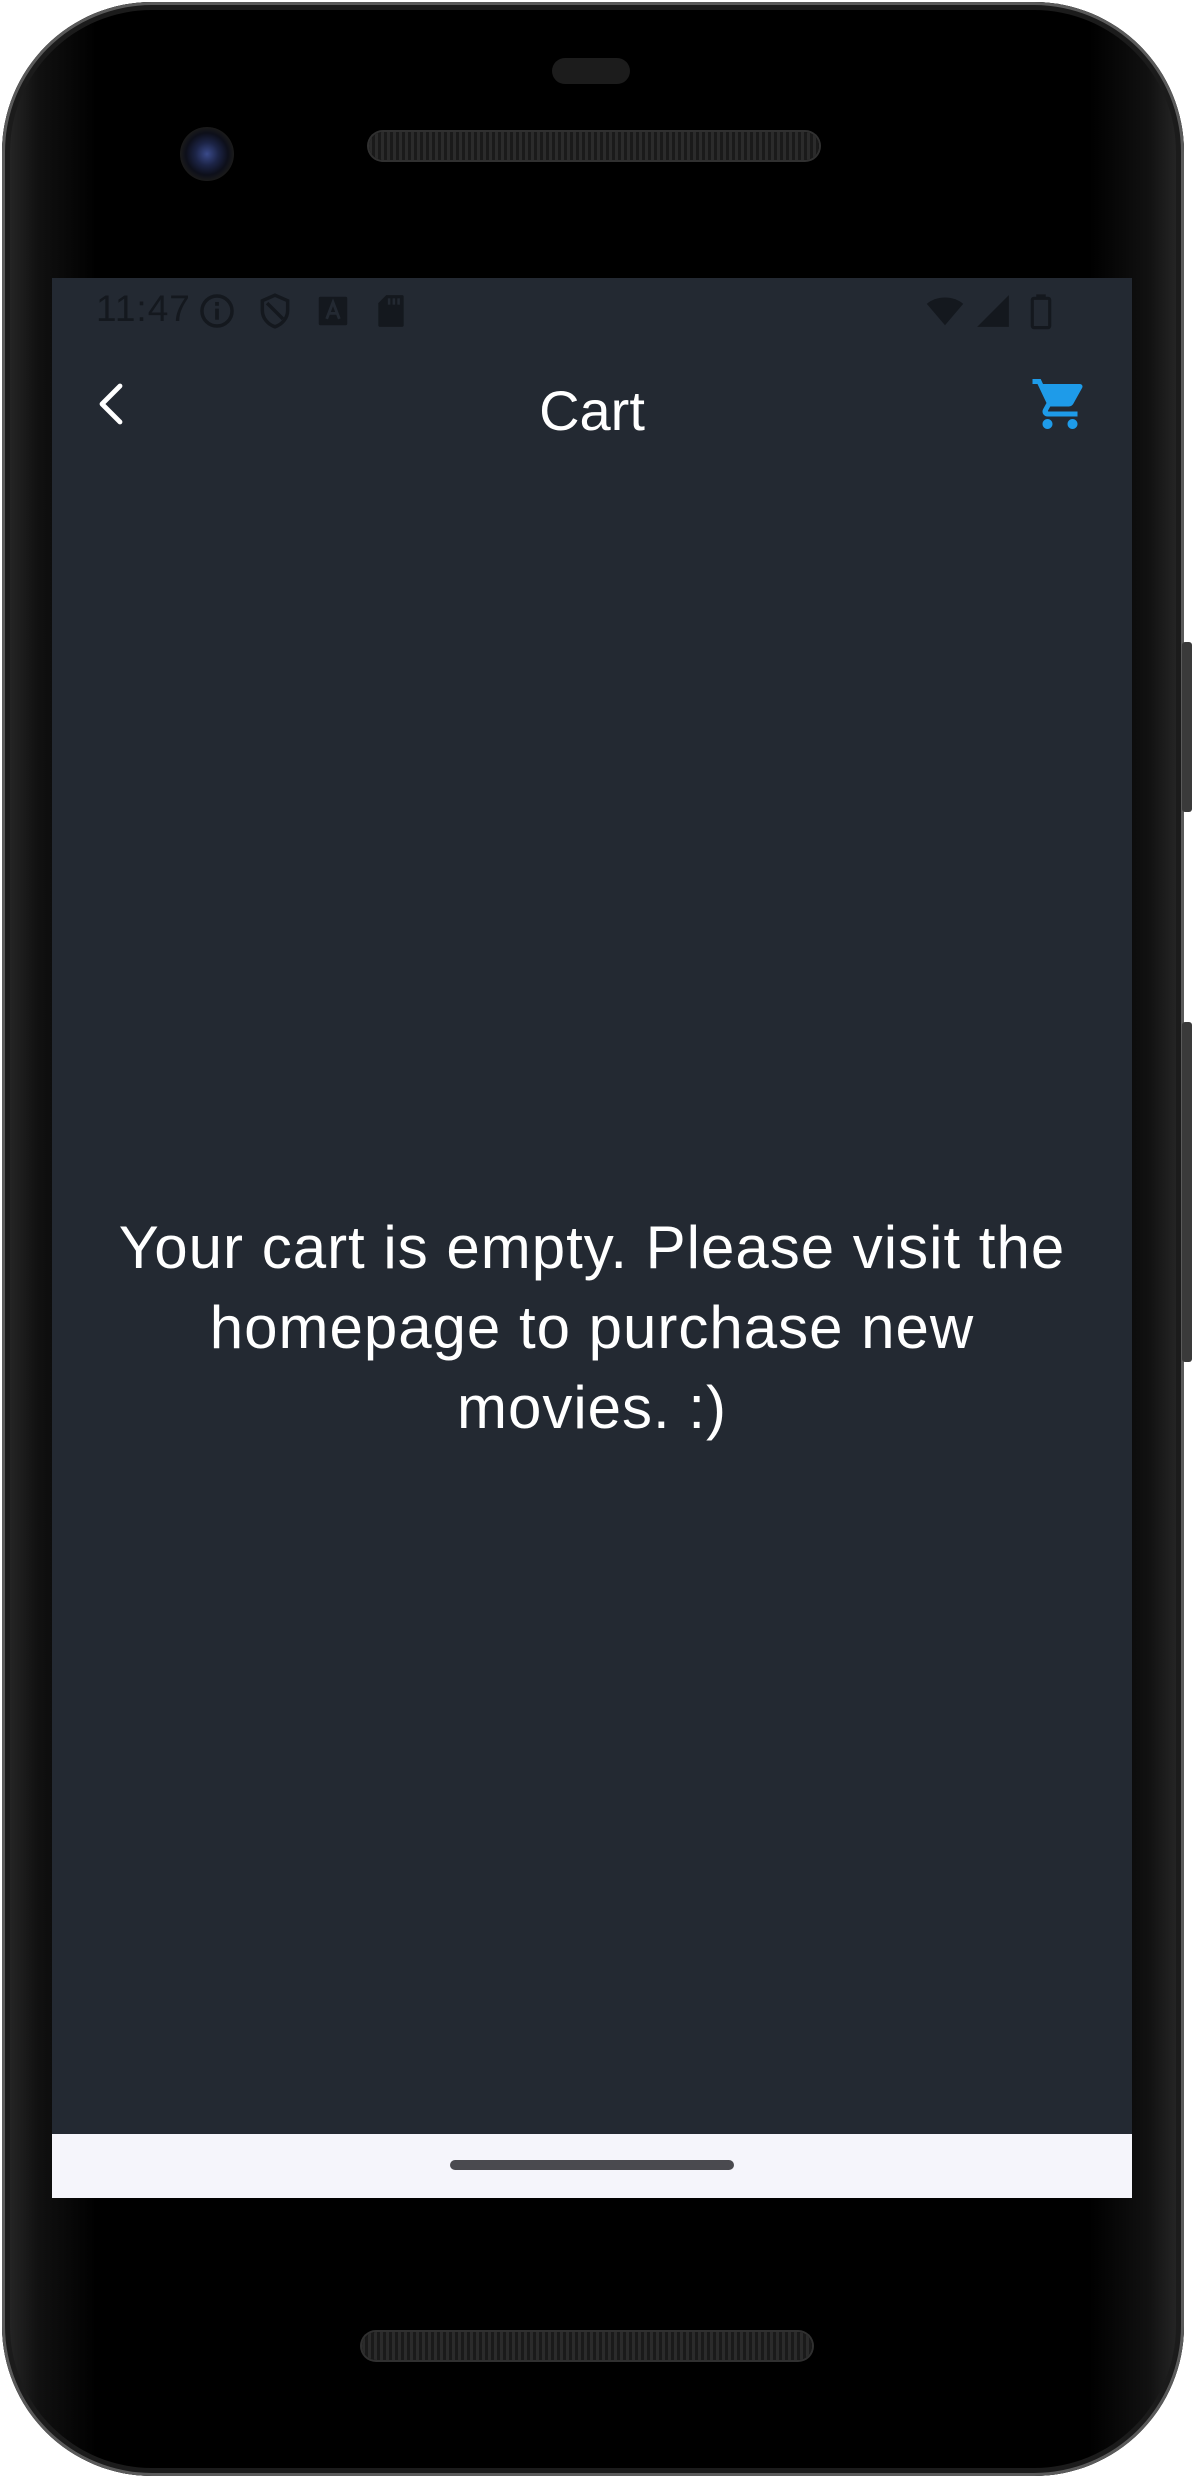  What do you see at coordinates (591, 71) in the screenshot?
I see `earpiece` at bounding box center [591, 71].